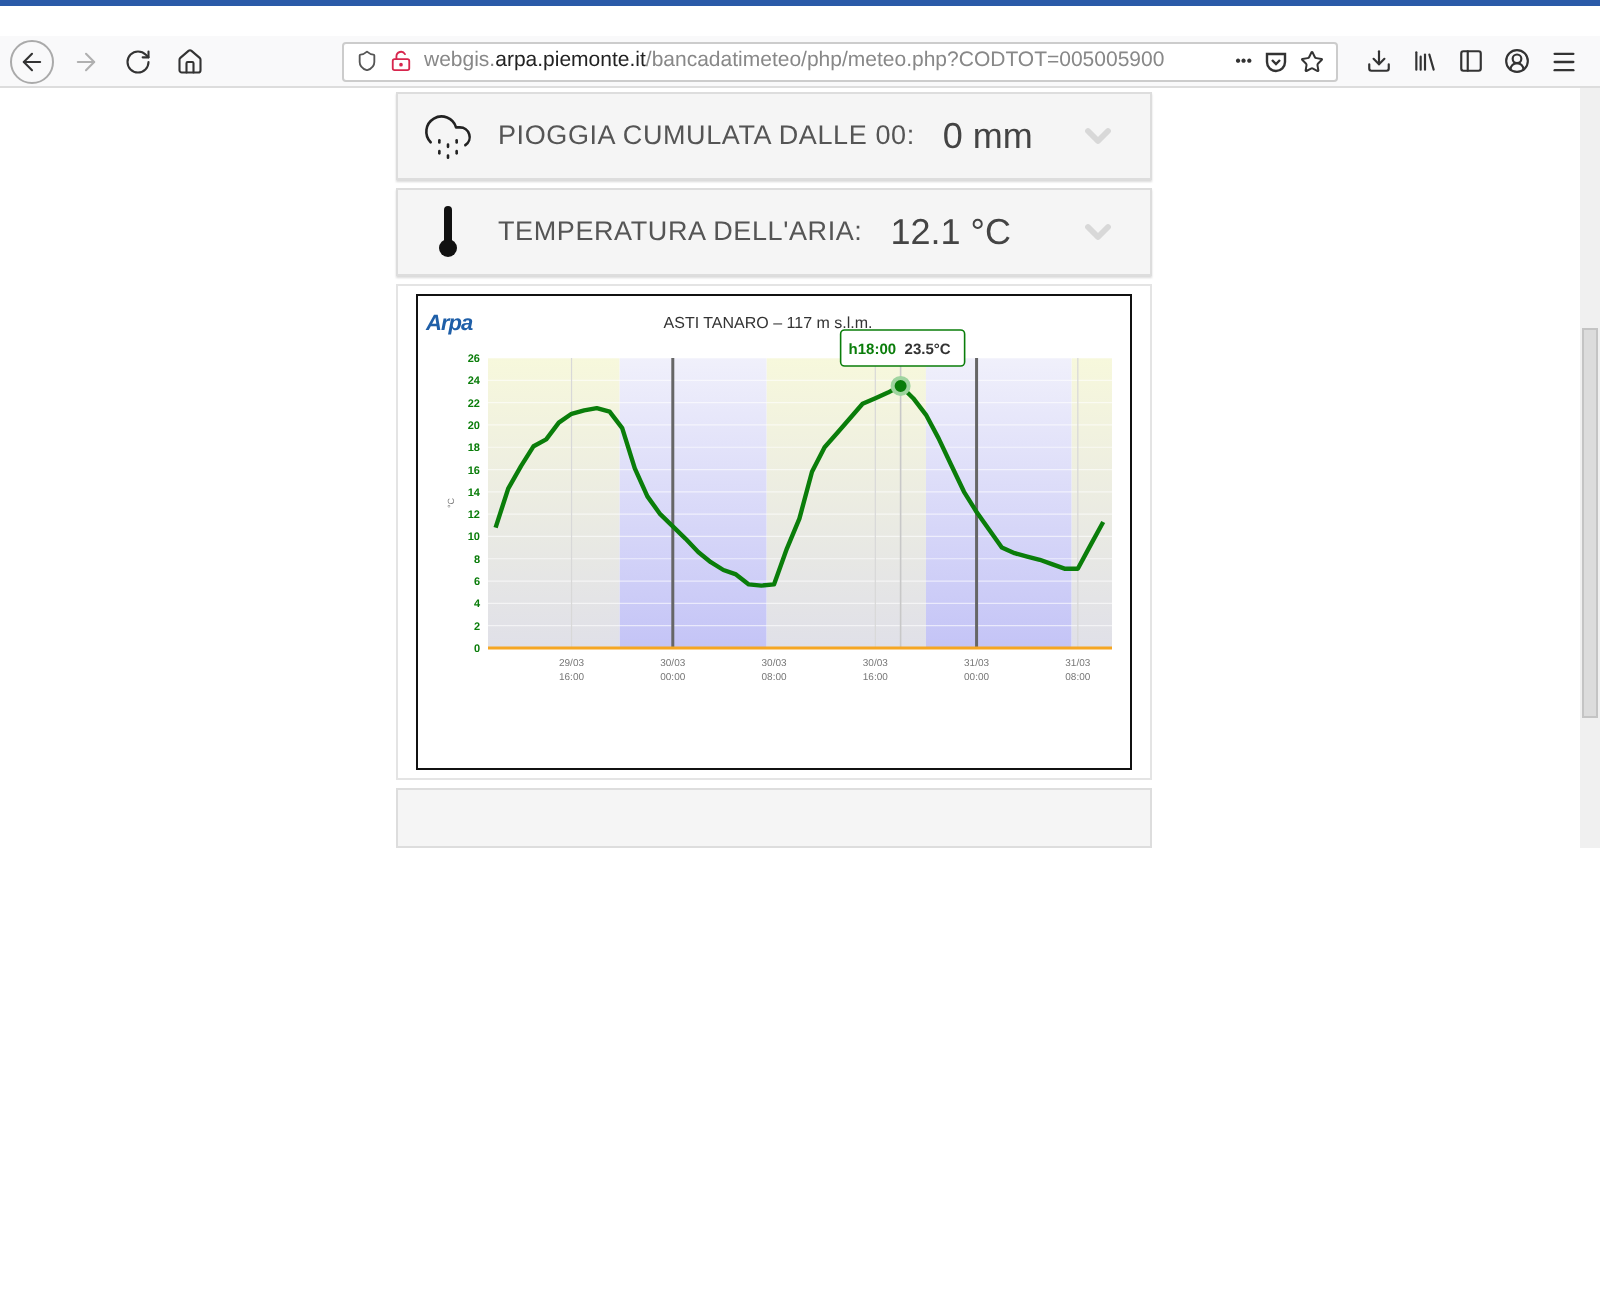 The height and width of the screenshot is (1316, 1600). I want to click on more-actions-button: •••, so click(1243, 61).